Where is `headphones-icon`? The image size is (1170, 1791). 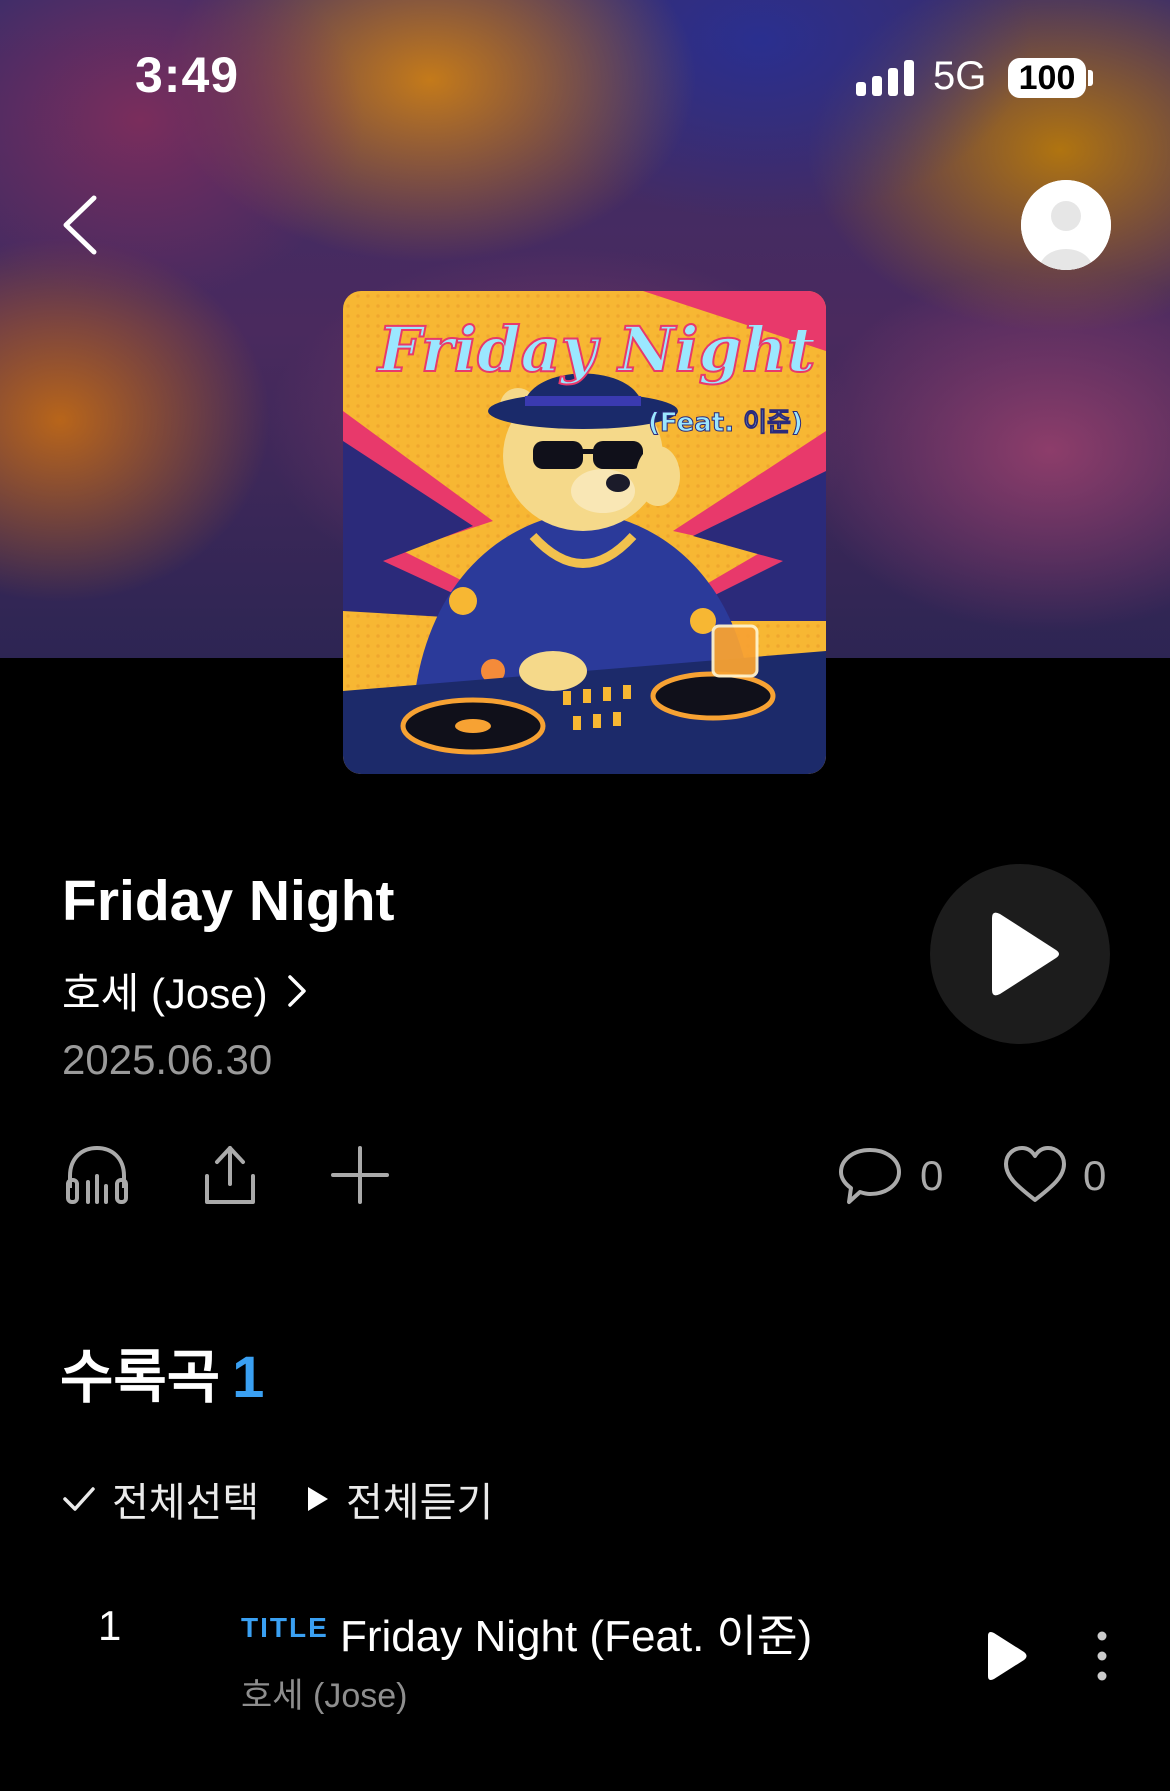 headphones-icon is located at coordinates (97, 1174).